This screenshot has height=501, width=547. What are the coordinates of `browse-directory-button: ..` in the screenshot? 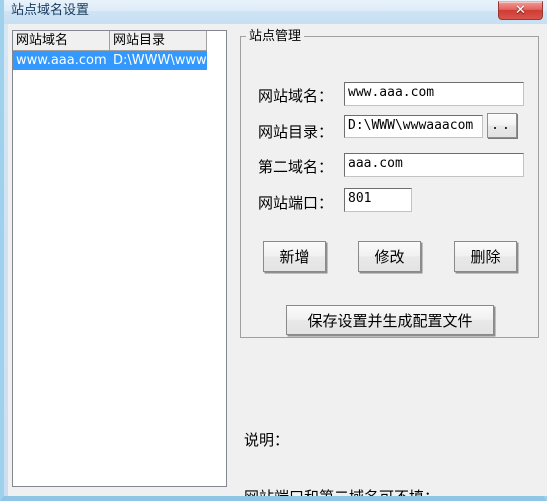 It's located at (502, 125).